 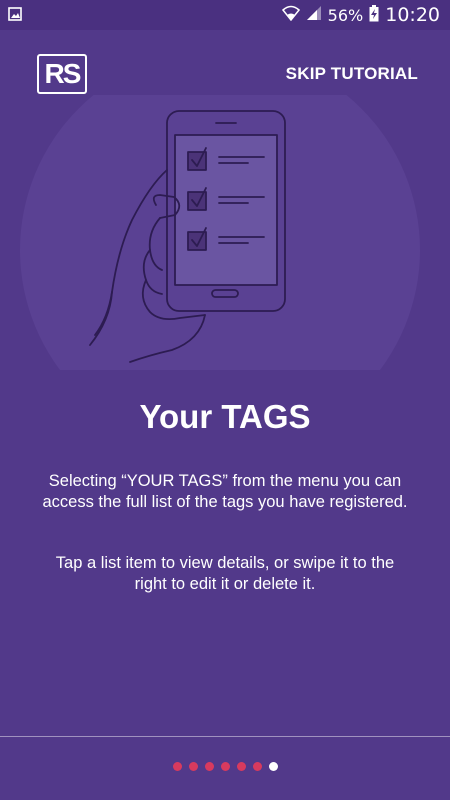 What do you see at coordinates (290, 15) in the screenshot?
I see `wifi-icon` at bounding box center [290, 15].